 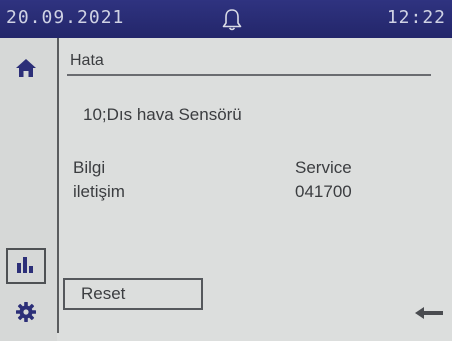 I want to click on settings-button, so click(x=26, y=314).